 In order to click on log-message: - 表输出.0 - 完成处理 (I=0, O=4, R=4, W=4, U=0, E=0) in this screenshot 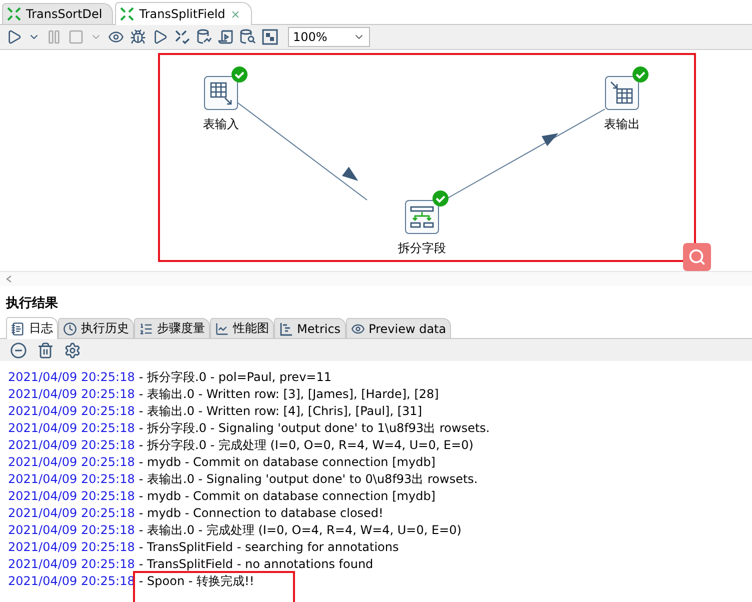, I will do `click(300, 530)`.